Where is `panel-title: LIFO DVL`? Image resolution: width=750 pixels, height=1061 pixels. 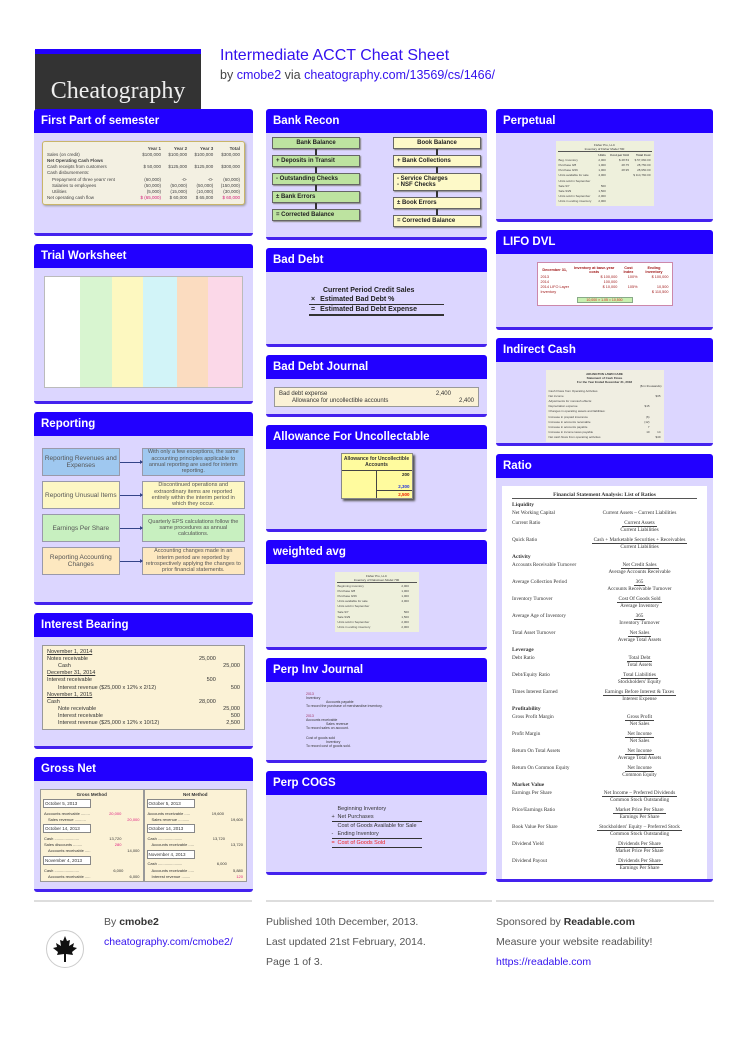 panel-title: LIFO DVL is located at coordinates (604, 242).